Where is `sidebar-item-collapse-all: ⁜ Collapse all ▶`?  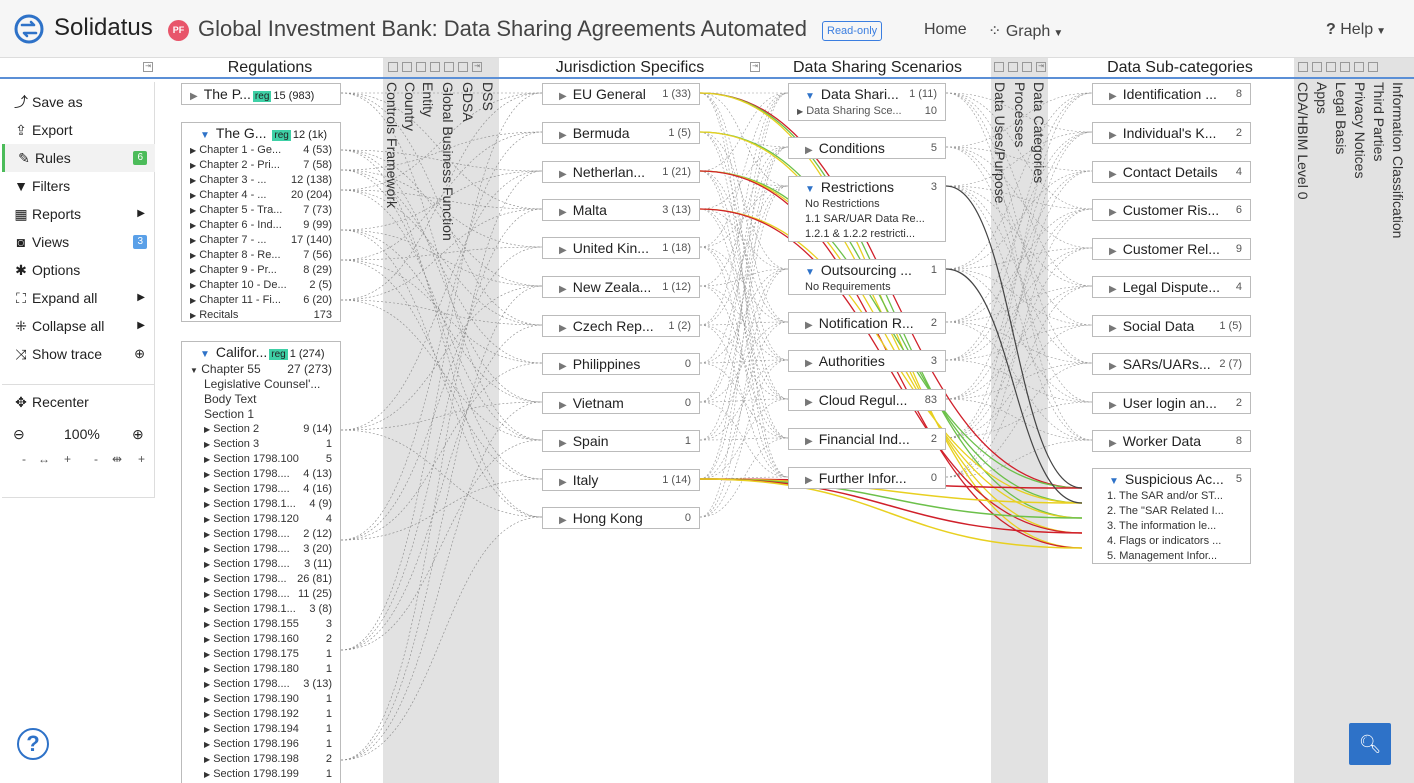 sidebar-item-collapse-all: ⁜ Collapse all ▶ is located at coordinates (78, 326).